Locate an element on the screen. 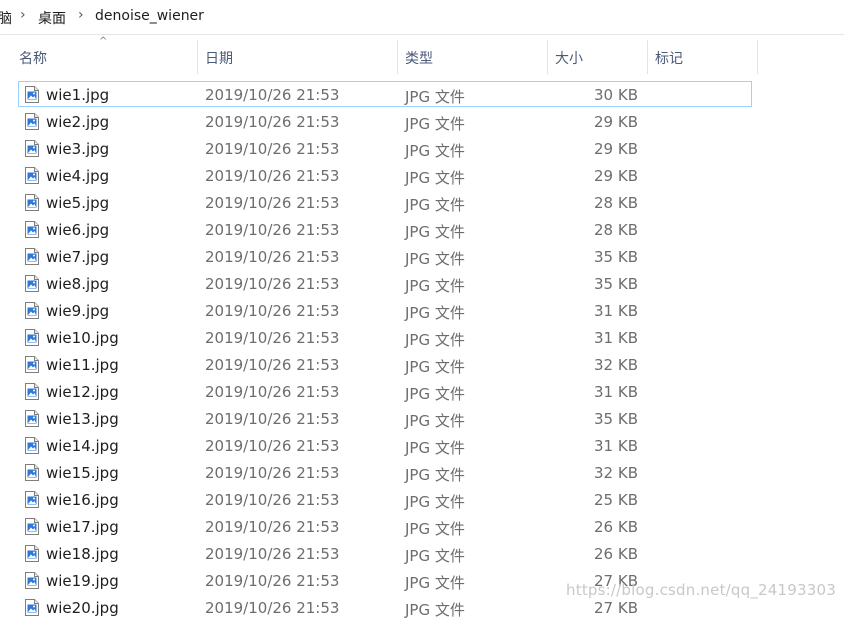 This screenshot has height=621, width=844. file-row: wie7.jpg 2019/10/26 21:53 JPG 文件 35 KB is located at coordinates (422, 256).